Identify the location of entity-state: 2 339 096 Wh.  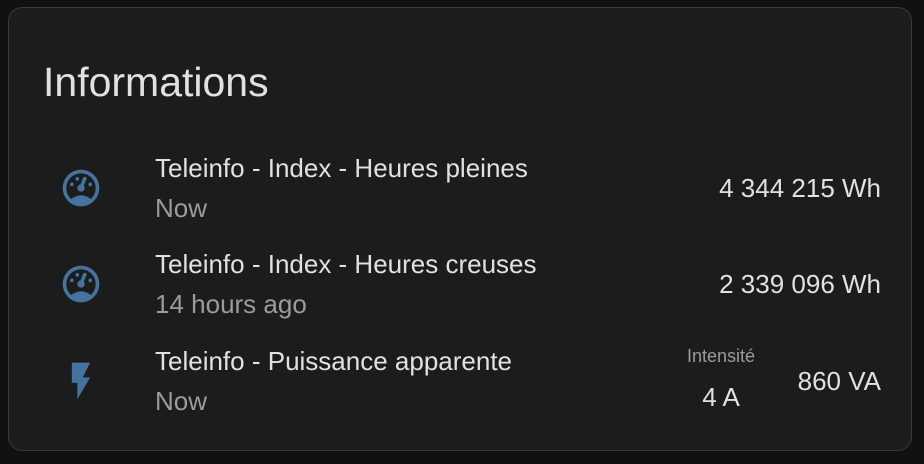
(800, 284).